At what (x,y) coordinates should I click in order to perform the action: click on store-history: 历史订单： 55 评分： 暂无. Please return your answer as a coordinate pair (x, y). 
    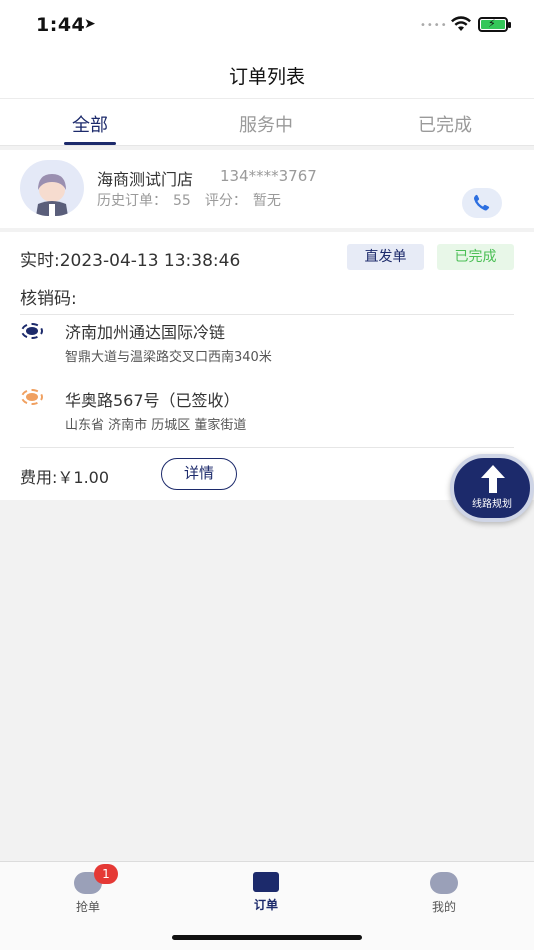
    Looking at the image, I should click on (192, 200).